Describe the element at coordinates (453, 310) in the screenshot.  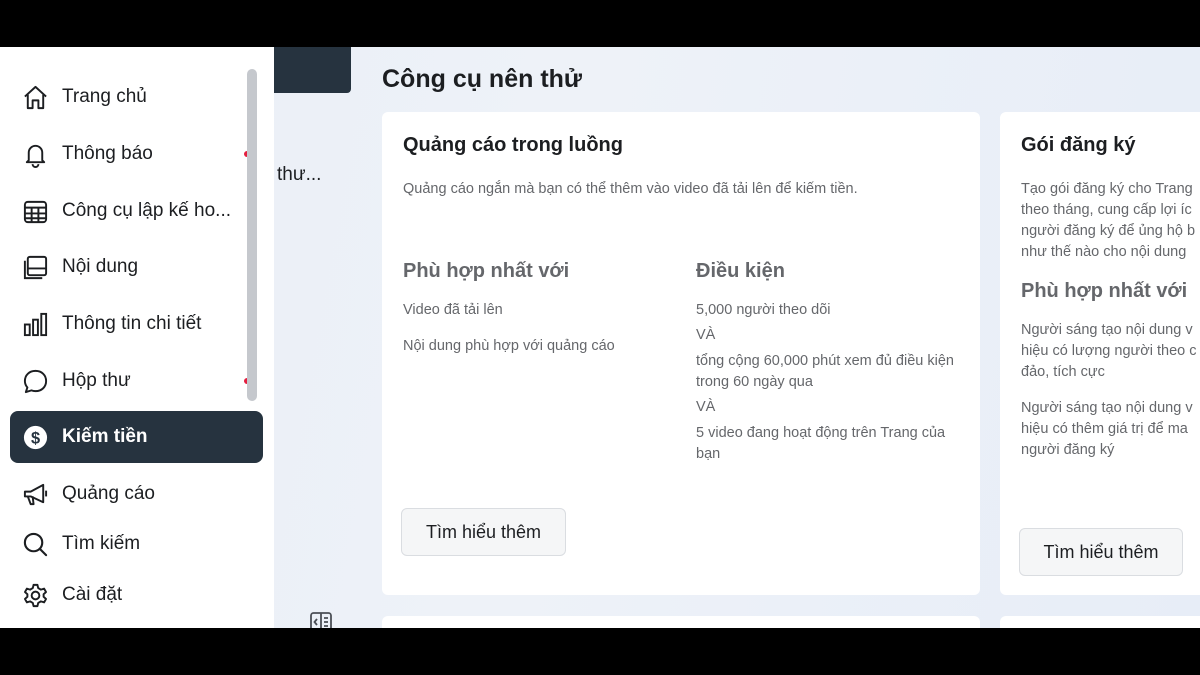
I see `best-for-item: Video đã tải lên` at that location.